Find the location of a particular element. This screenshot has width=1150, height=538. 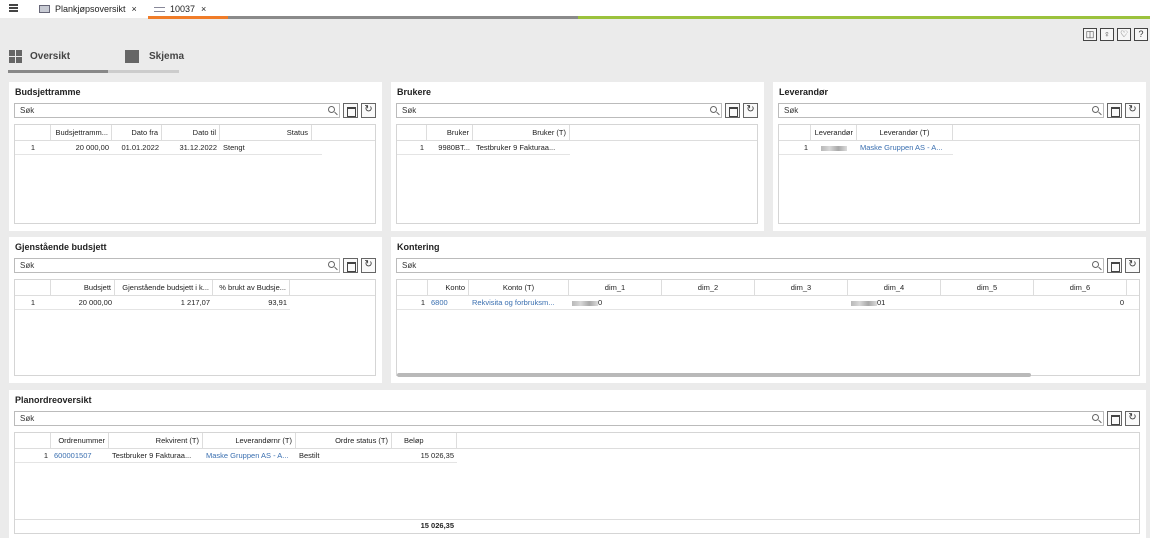

column-header: Budsjett is located at coordinates (83, 287).